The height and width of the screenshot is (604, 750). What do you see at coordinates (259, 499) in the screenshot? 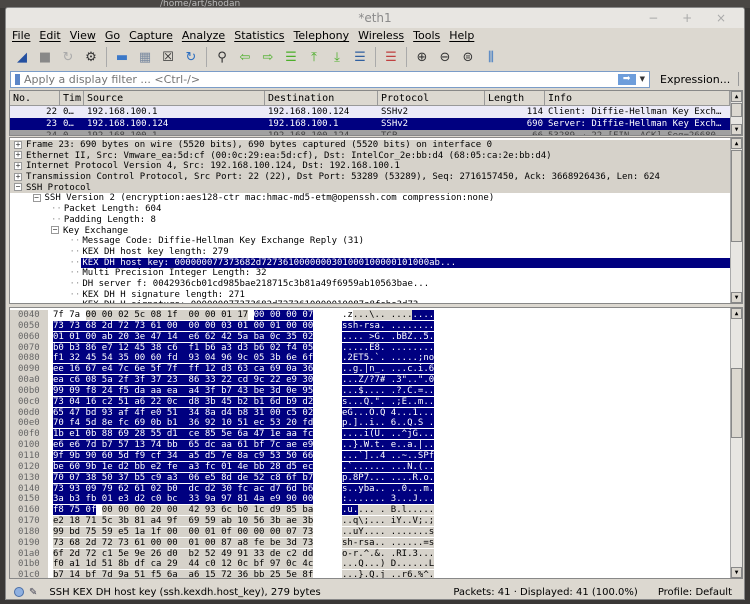
I see `hex-byte: 4a` at bounding box center [259, 499].